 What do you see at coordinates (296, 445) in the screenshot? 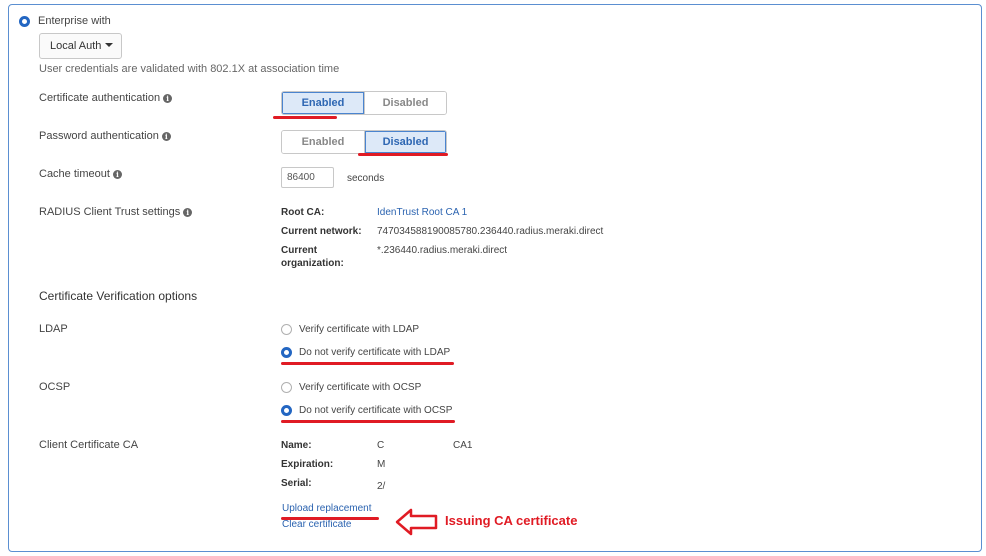
I see `client-ca-name-key: Name:` at bounding box center [296, 445].